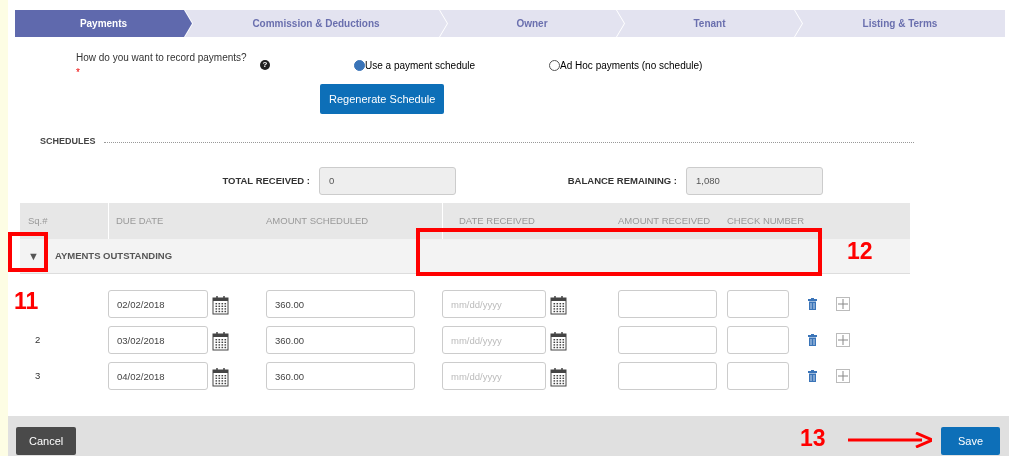  I want to click on row-number: 2, so click(38, 339).